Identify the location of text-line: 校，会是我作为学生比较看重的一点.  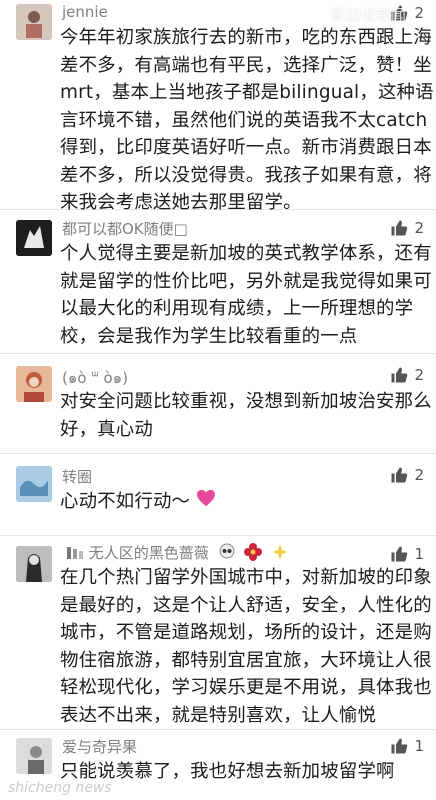
(209, 336).